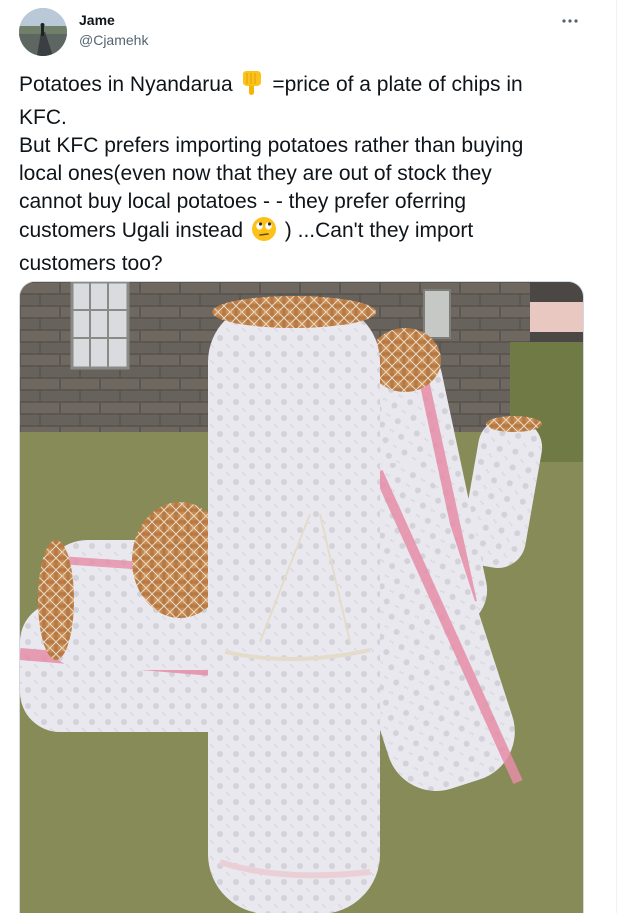 The image size is (617, 913). I want to click on rolling-eyes-face-icon, so click(264, 233).